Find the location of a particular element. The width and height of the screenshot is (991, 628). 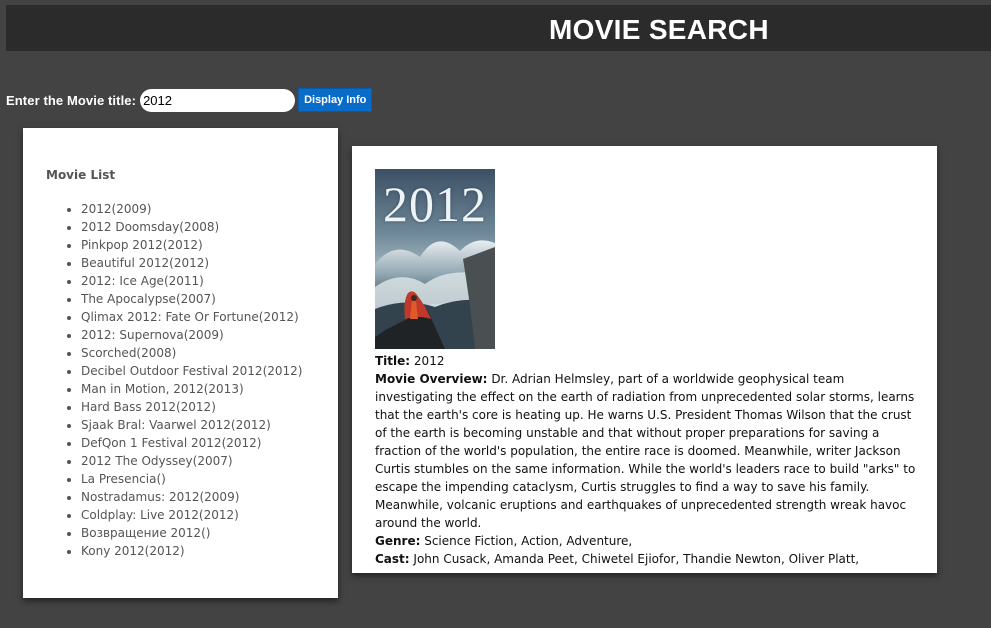

movie-list-item: Decibel Outdoor Festival 2012(2012) is located at coordinates (191, 371).